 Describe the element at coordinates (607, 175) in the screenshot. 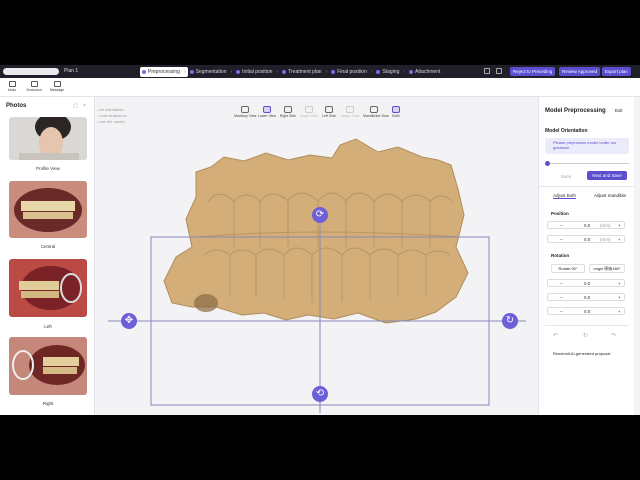

I see `next-and-save-button: Next and Save` at that location.